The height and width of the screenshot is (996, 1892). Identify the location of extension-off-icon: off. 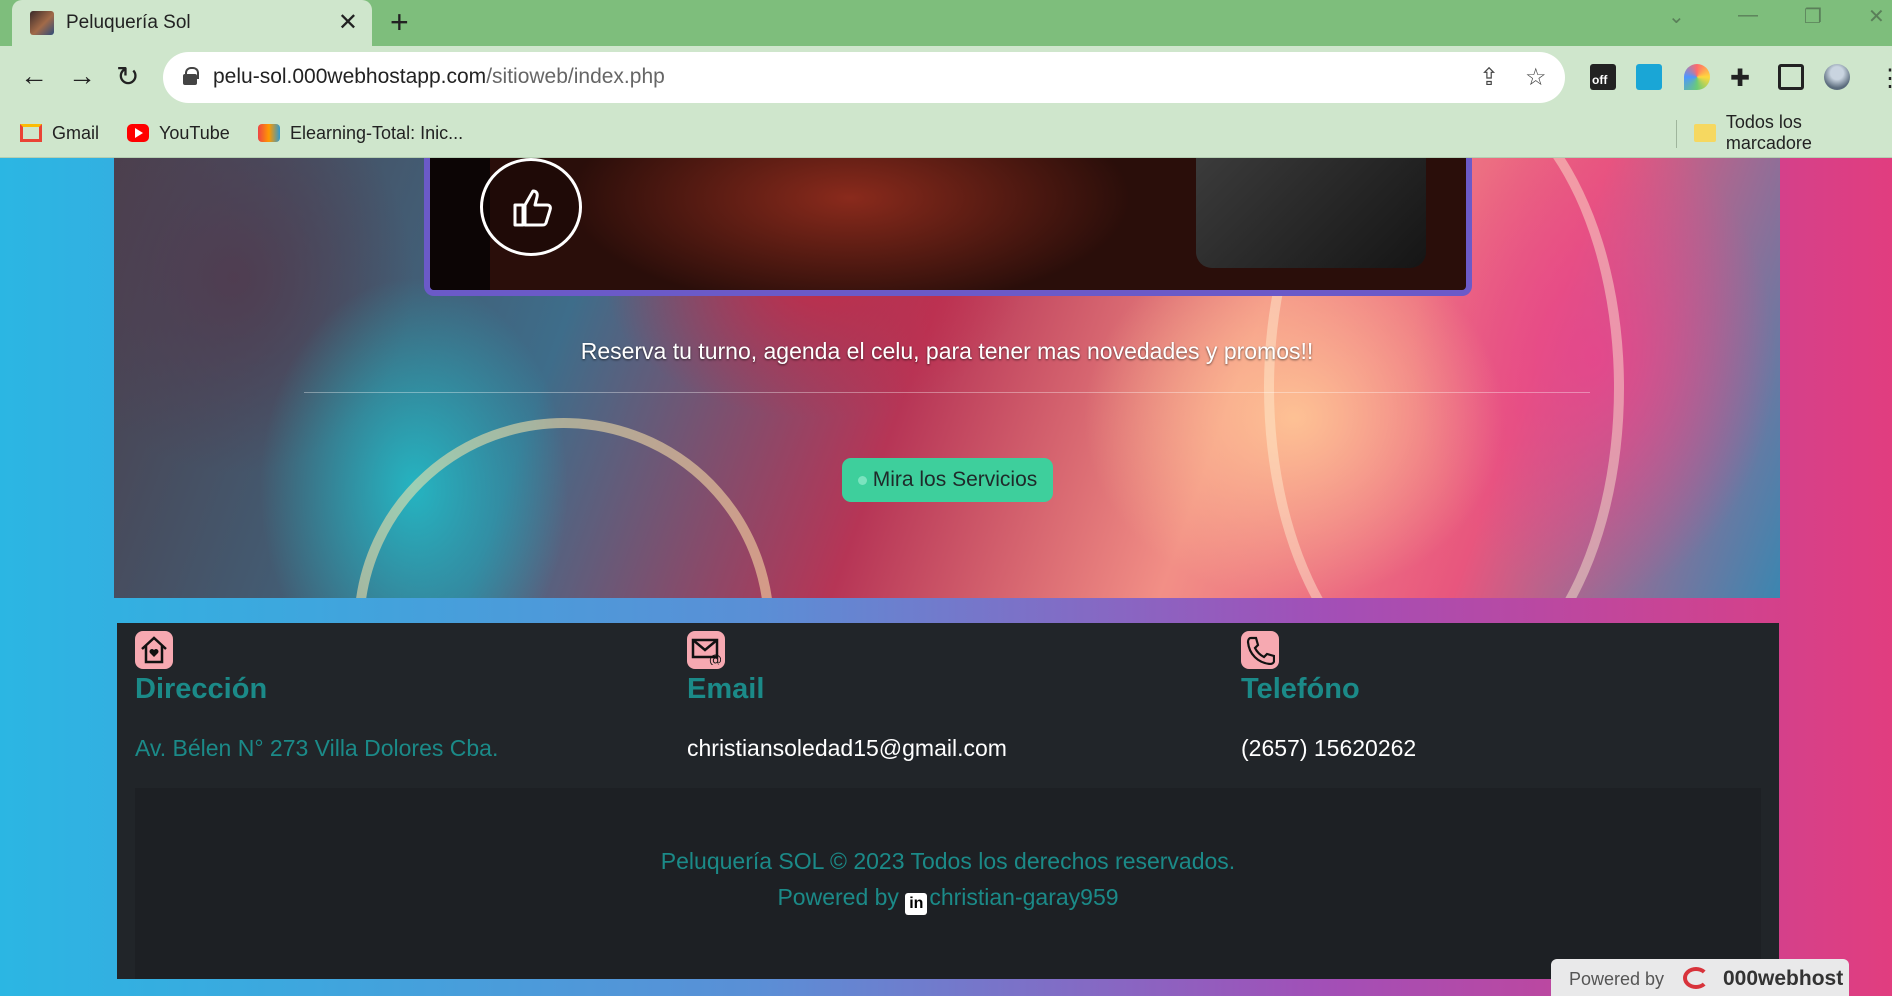
(1603, 77).